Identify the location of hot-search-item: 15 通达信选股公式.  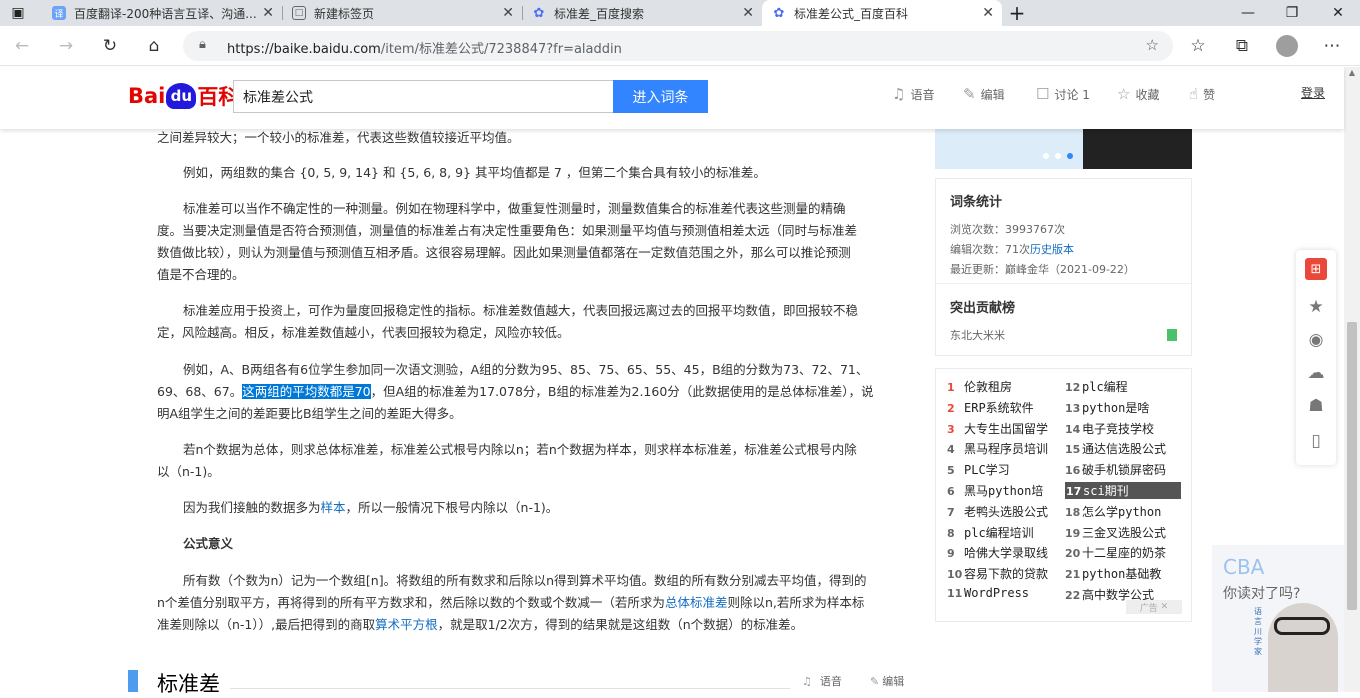
(1115, 448).